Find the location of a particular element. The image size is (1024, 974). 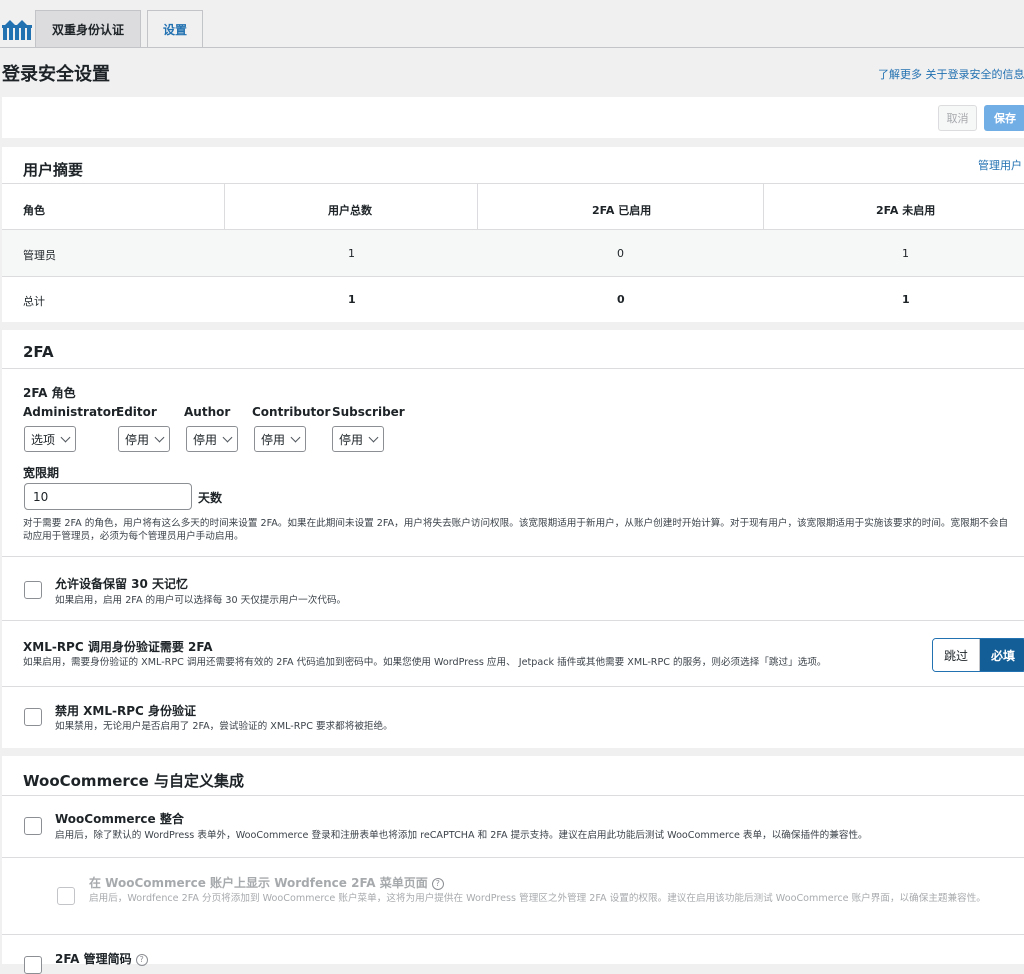

save-button: 保存 is located at coordinates (1004, 118).